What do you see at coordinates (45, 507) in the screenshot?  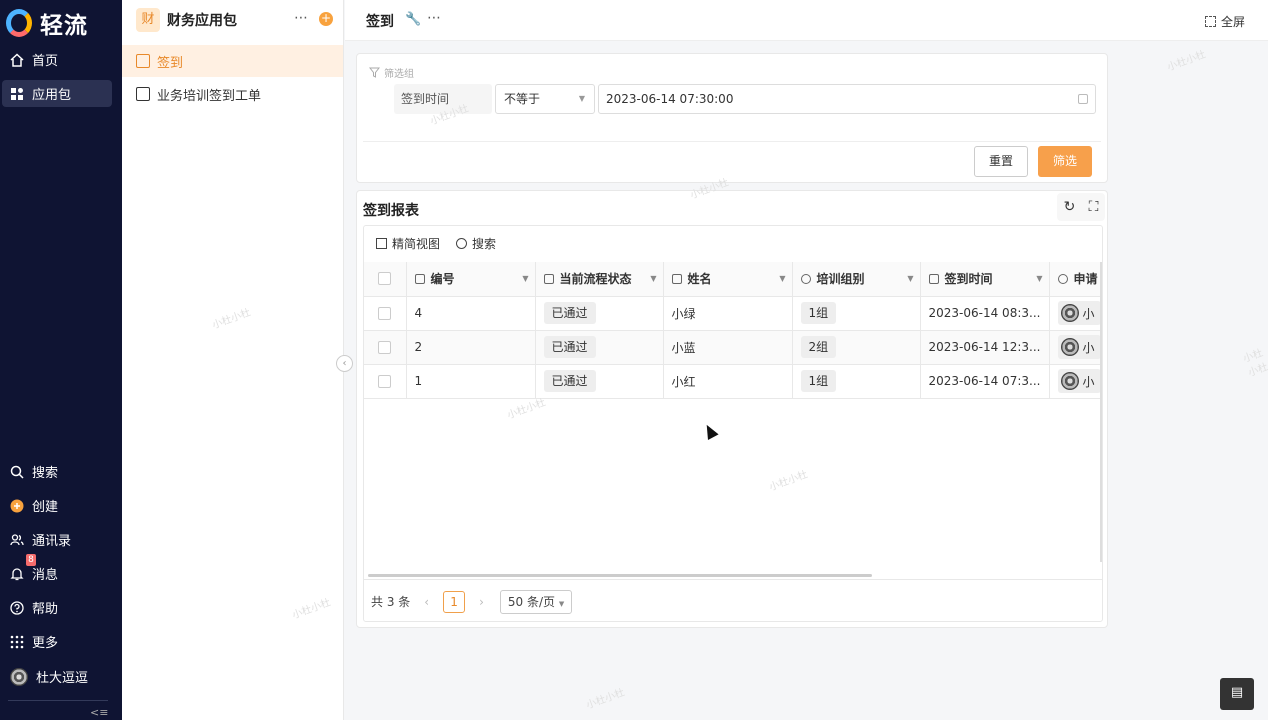 I see `nav-item-label: 创建` at bounding box center [45, 507].